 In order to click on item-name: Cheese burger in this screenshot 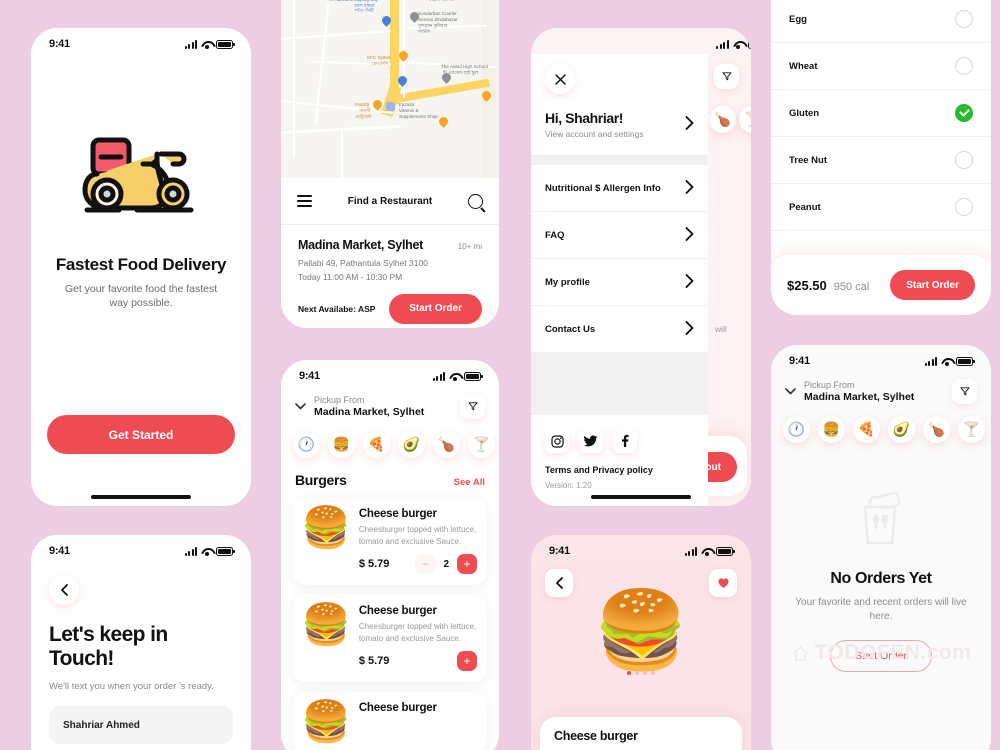, I will do `click(397, 708)`.